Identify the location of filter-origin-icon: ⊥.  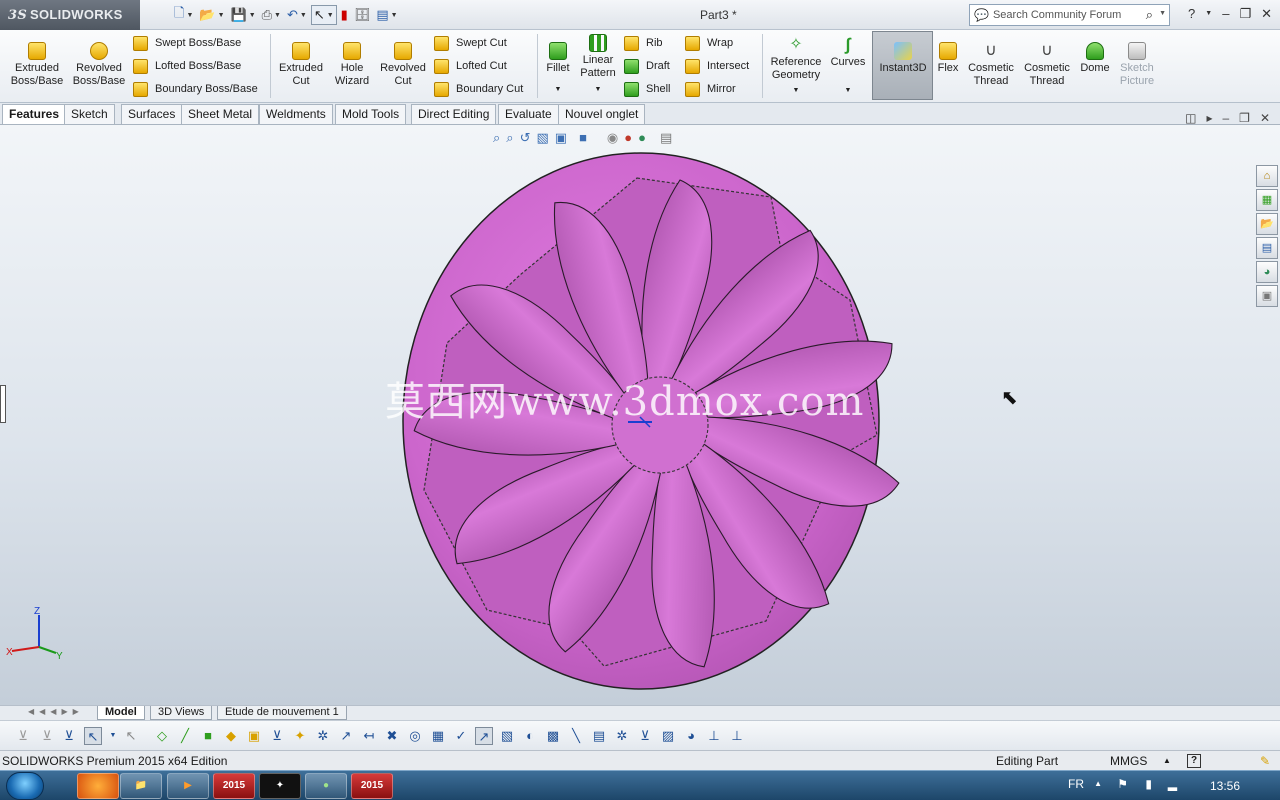
(714, 736).